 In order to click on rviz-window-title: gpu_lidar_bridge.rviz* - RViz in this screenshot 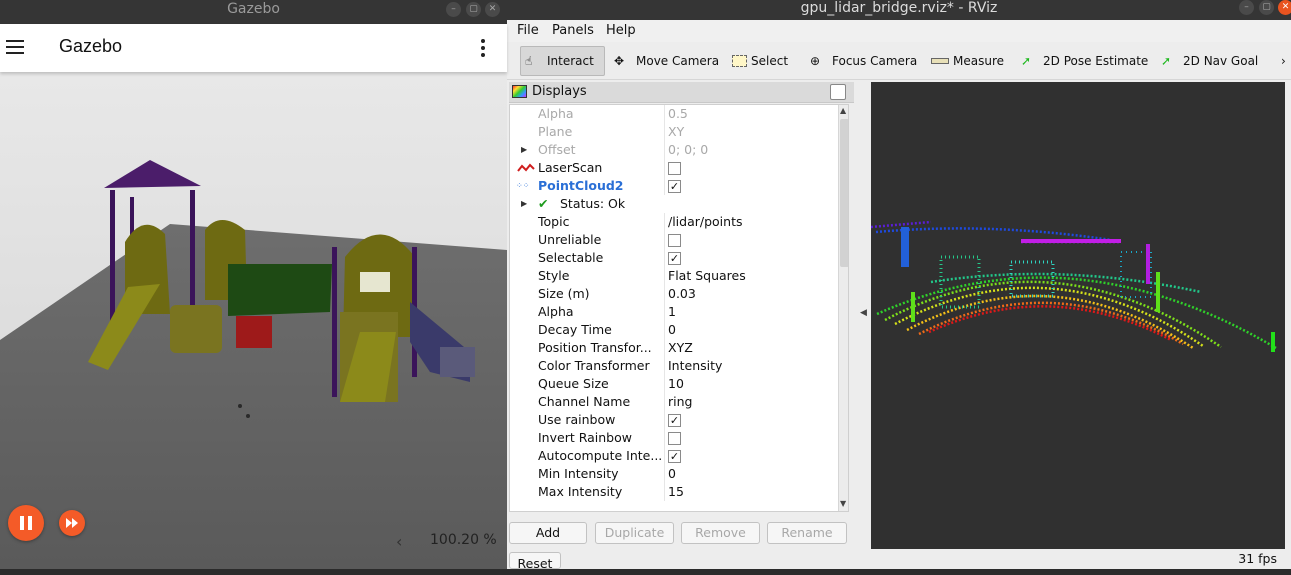, I will do `click(899, 8)`.